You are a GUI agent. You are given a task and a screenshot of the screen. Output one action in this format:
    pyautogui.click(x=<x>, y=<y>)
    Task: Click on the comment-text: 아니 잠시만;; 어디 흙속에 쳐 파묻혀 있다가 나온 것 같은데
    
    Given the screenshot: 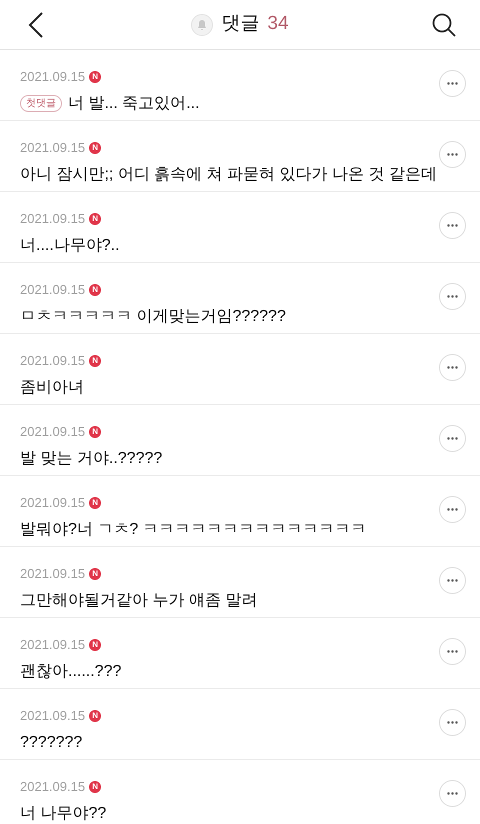 What is the action you would take?
    pyautogui.click(x=228, y=174)
    